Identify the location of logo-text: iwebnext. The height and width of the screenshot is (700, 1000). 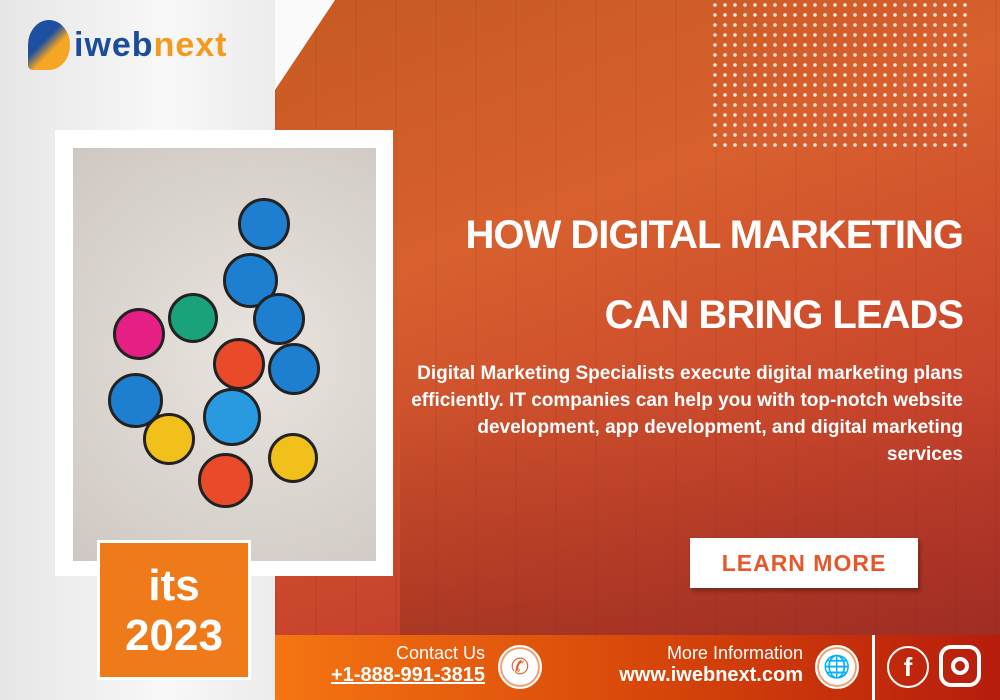
(151, 44).